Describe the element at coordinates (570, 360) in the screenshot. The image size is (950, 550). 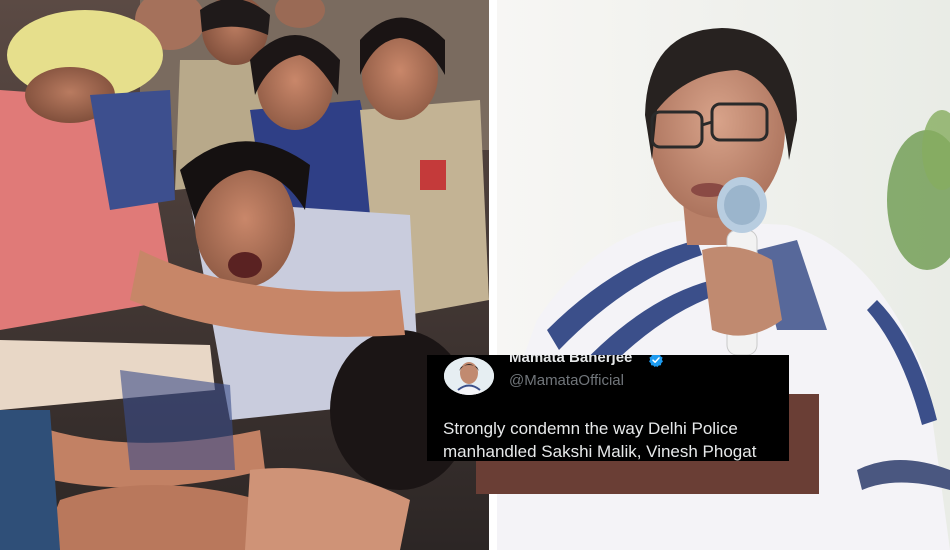
I see `author-name: Mamata Banerjee` at that location.